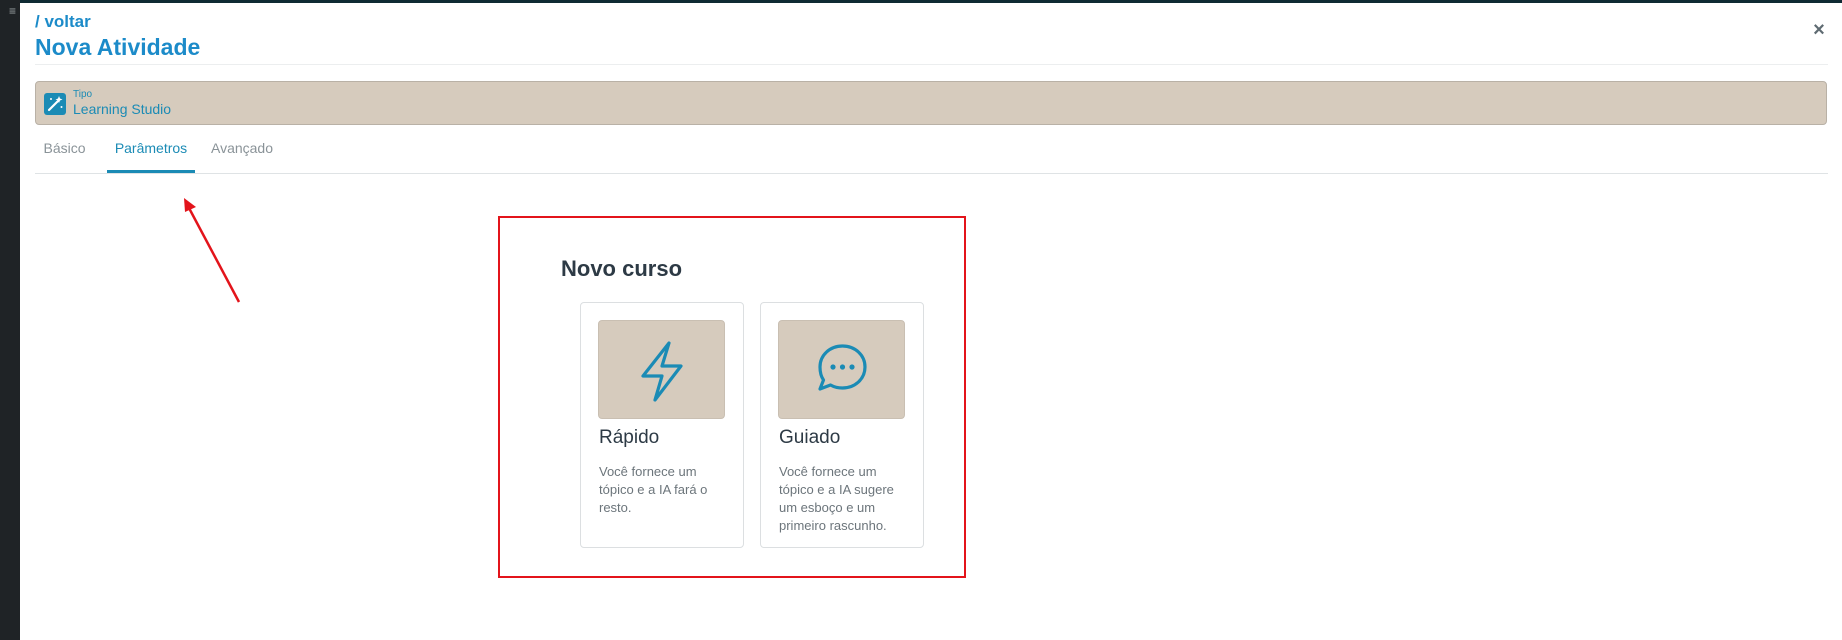 This screenshot has width=1842, height=640. Describe the element at coordinates (10, 320) in the screenshot. I see `background-backdrop: ≡` at that location.